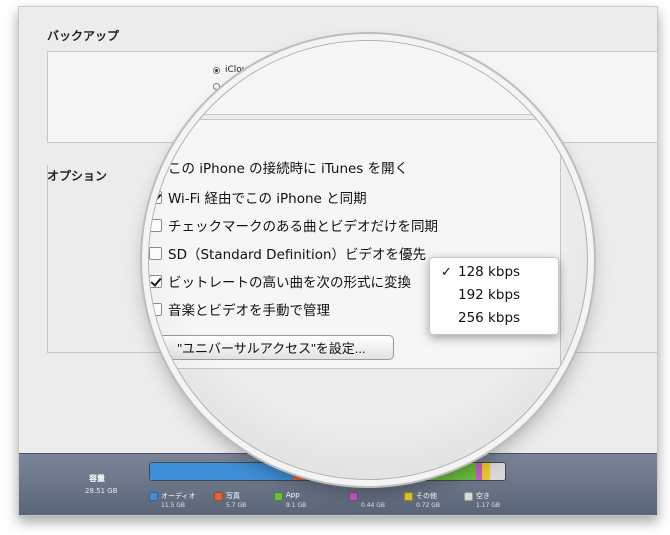  I want to click on legend-name: 空き, so click(483, 496).